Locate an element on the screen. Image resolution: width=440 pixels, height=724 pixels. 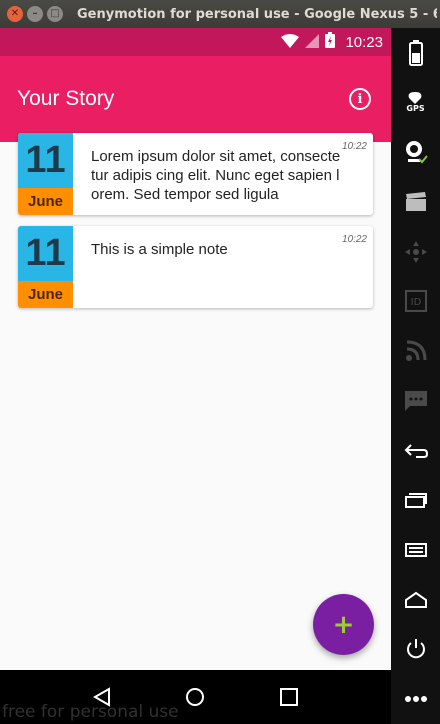
webcam-icon is located at coordinates (416, 152).